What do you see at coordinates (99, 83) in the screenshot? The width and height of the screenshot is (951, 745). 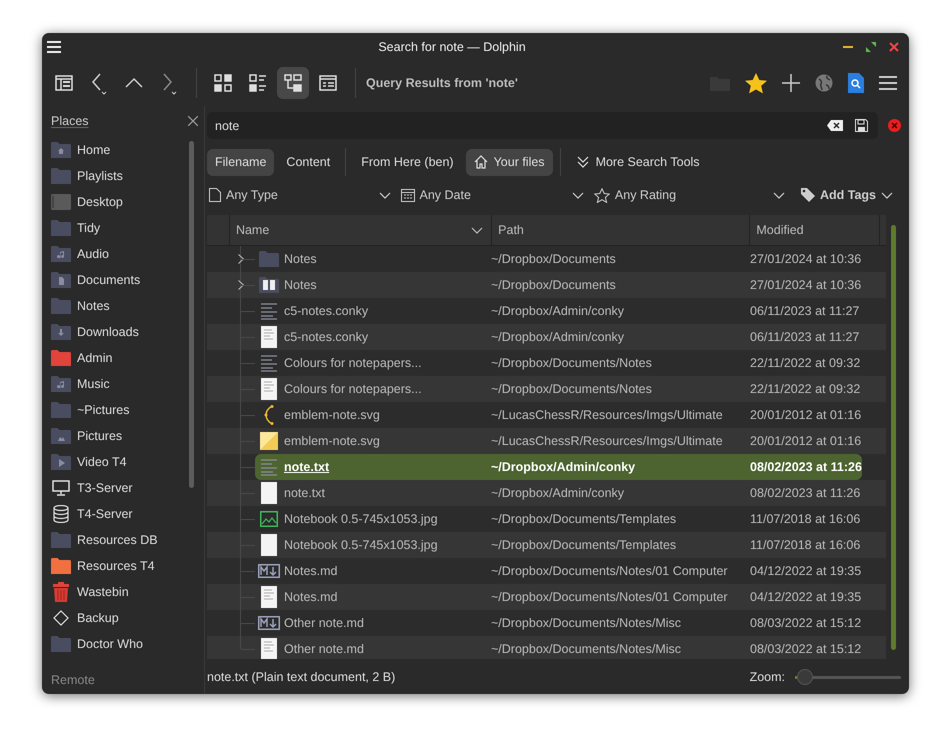 I see `back-icon` at bounding box center [99, 83].